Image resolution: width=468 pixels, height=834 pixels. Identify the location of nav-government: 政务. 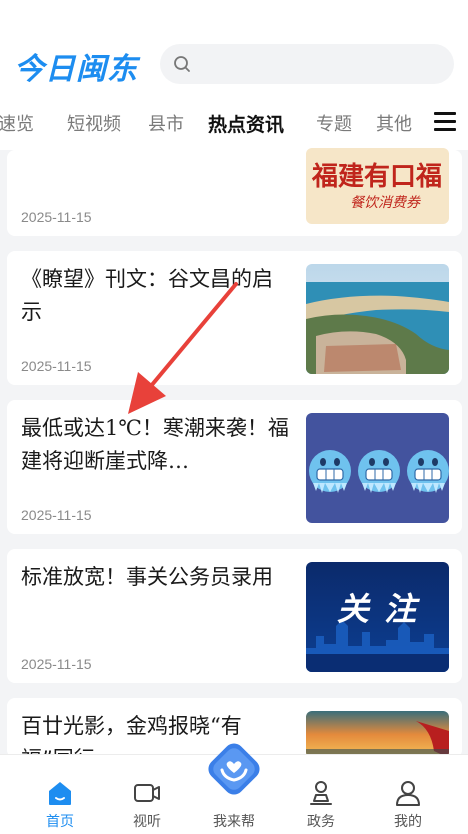
(321, 794).